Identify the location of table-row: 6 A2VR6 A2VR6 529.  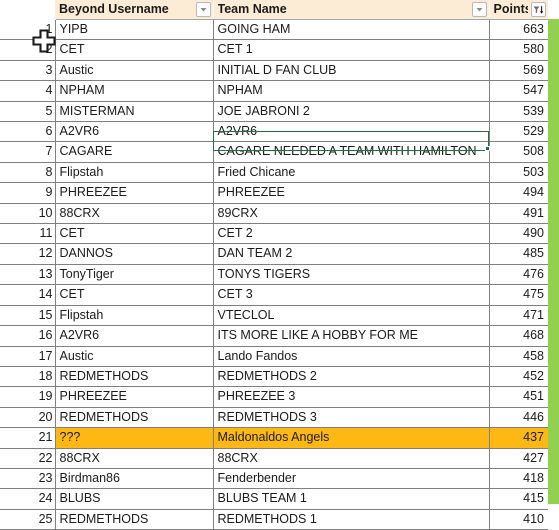
(274, 132).